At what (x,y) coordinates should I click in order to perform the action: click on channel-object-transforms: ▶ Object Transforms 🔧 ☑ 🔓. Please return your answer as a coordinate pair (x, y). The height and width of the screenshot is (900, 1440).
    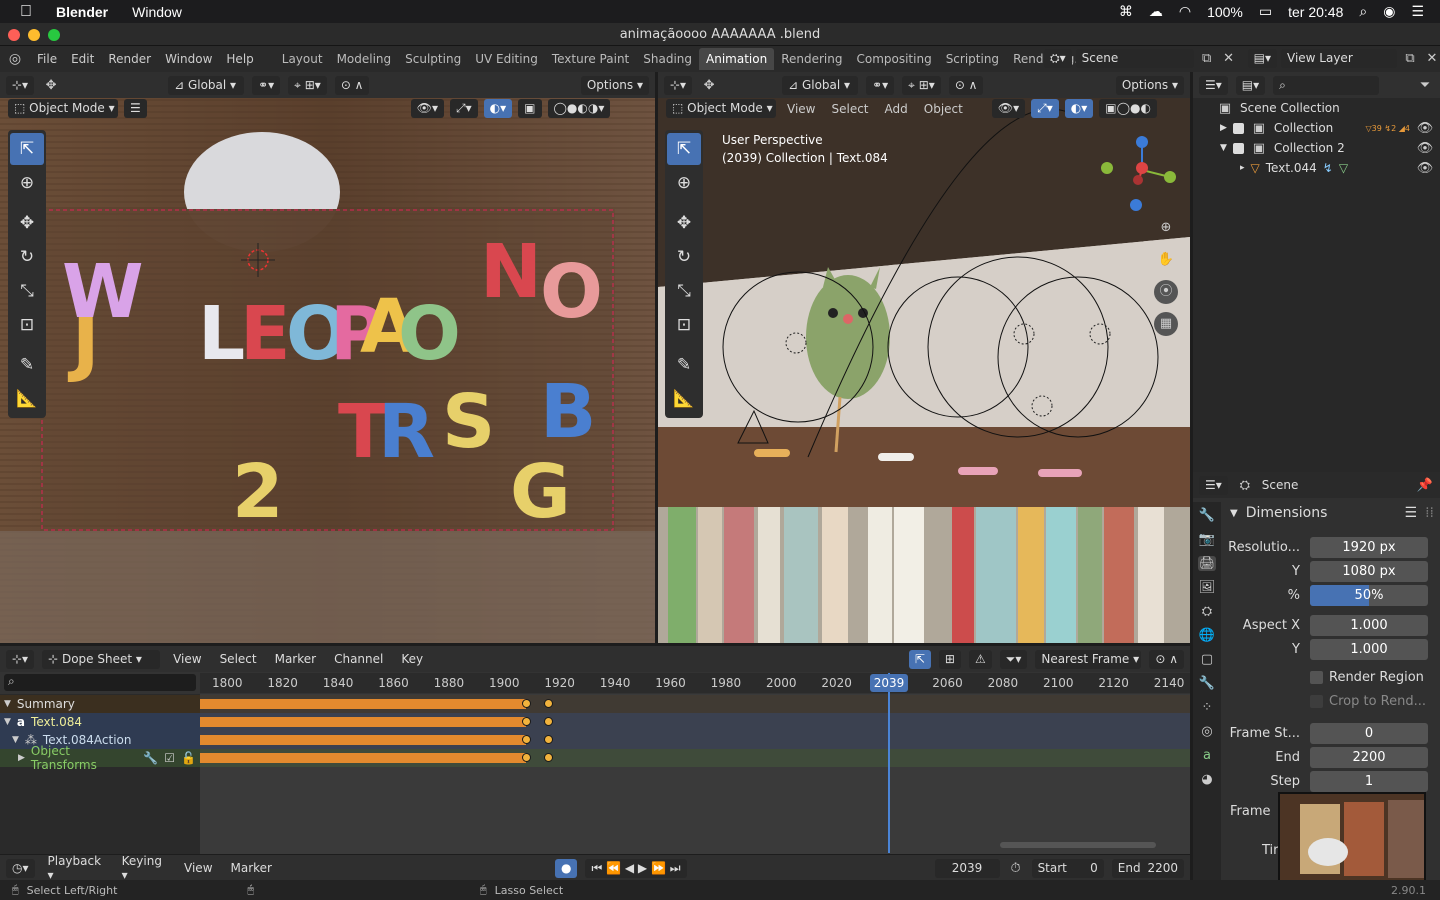
    Looking at the image, I should click on (100, 758).